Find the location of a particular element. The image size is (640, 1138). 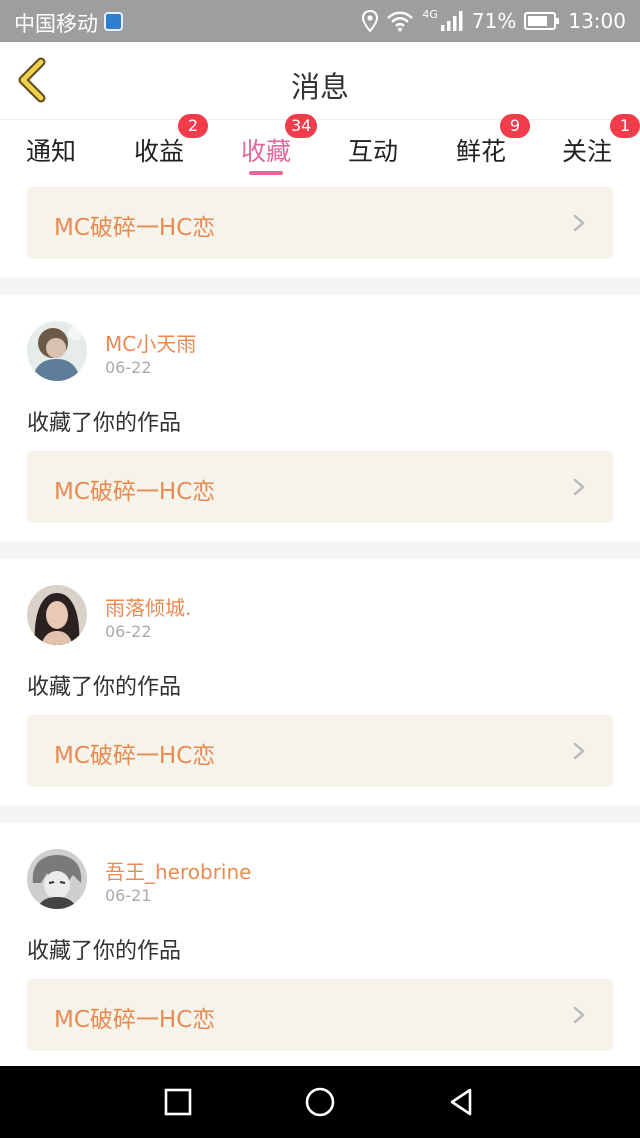

header: 消息 is located at coordinates (320, 81).